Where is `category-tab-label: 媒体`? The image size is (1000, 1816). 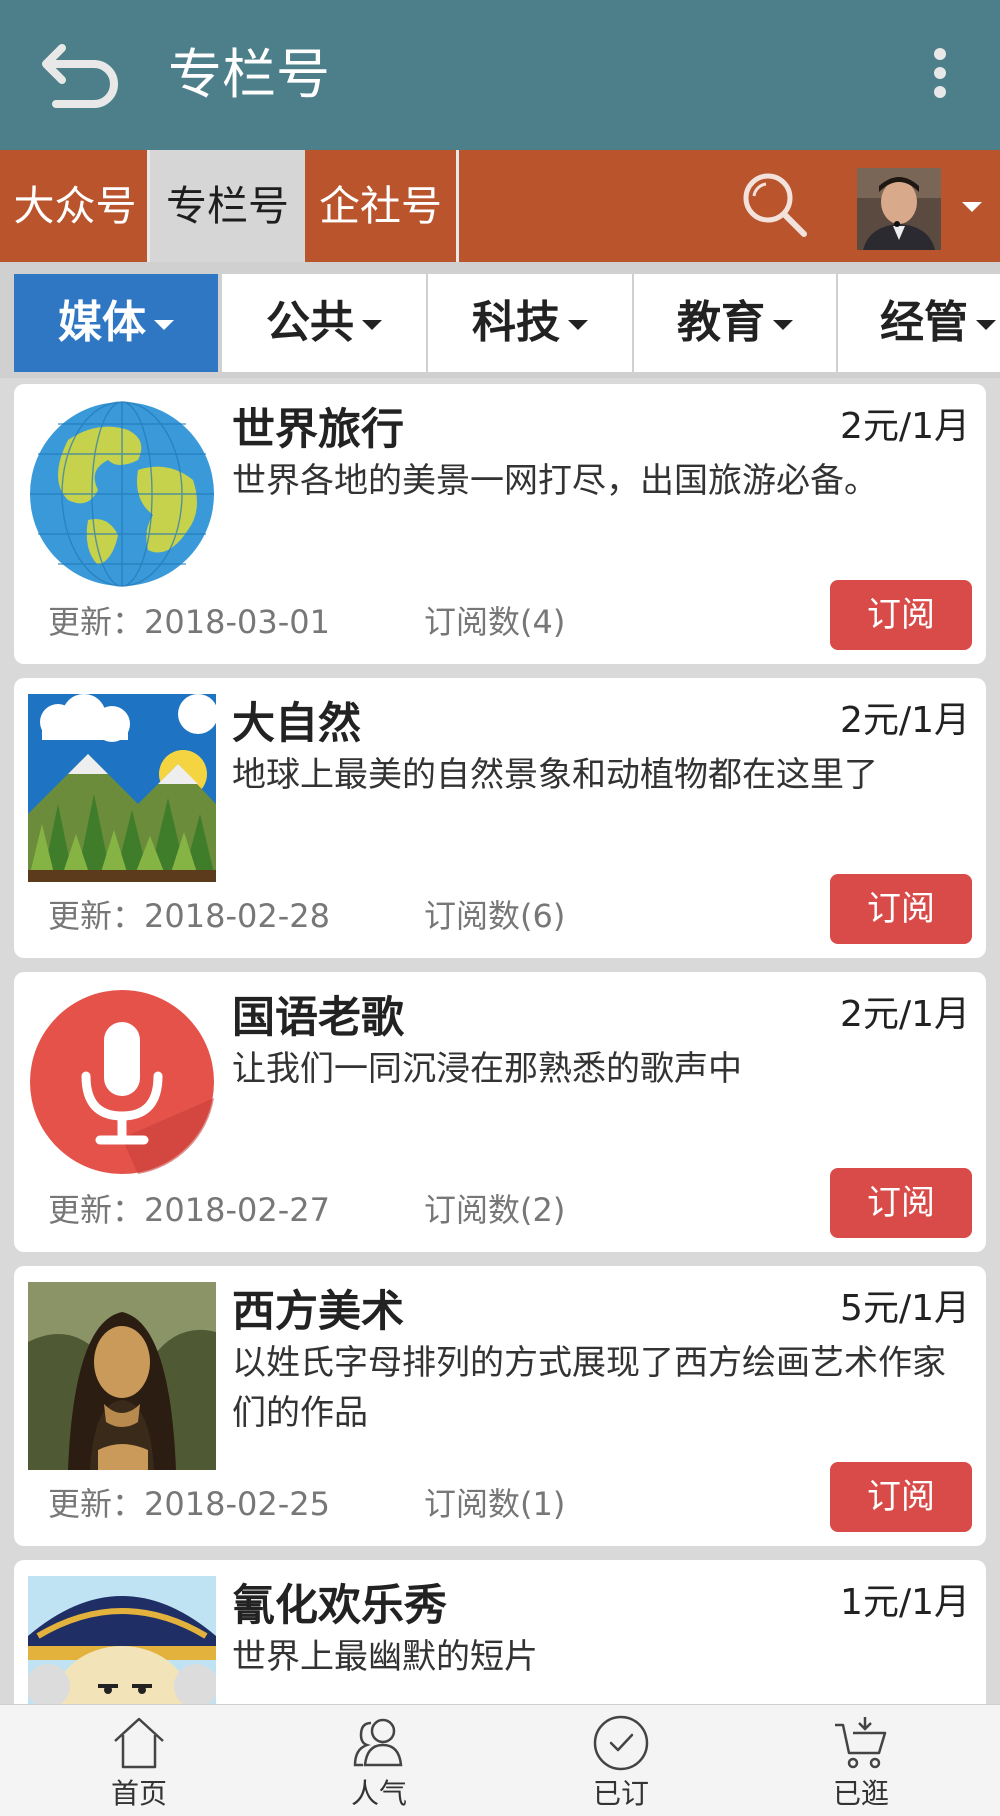 category-tab-label: 媒体 is located at coordinates (102, 322).